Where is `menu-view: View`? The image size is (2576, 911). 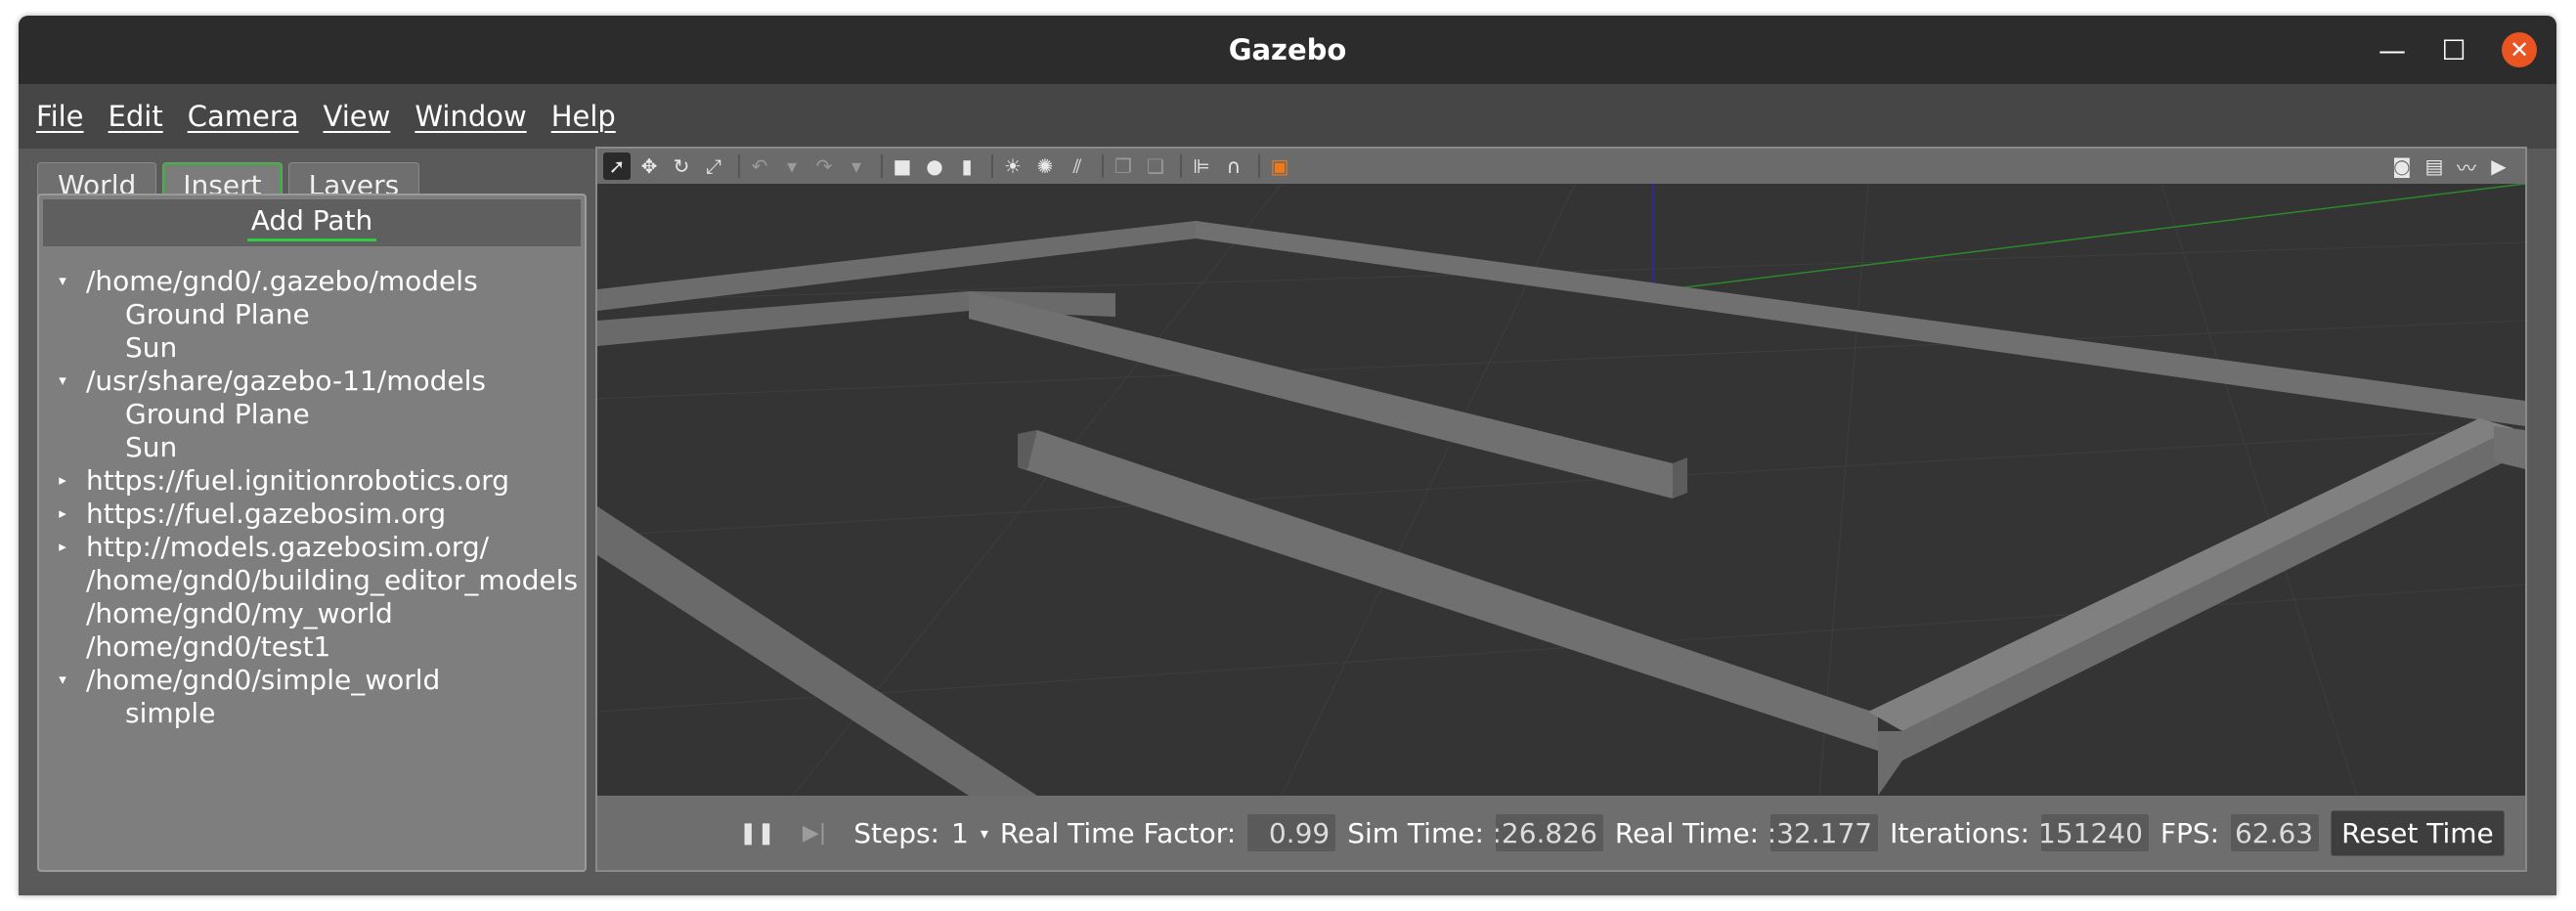
menu-view: View is located at coordinates (357, 116).